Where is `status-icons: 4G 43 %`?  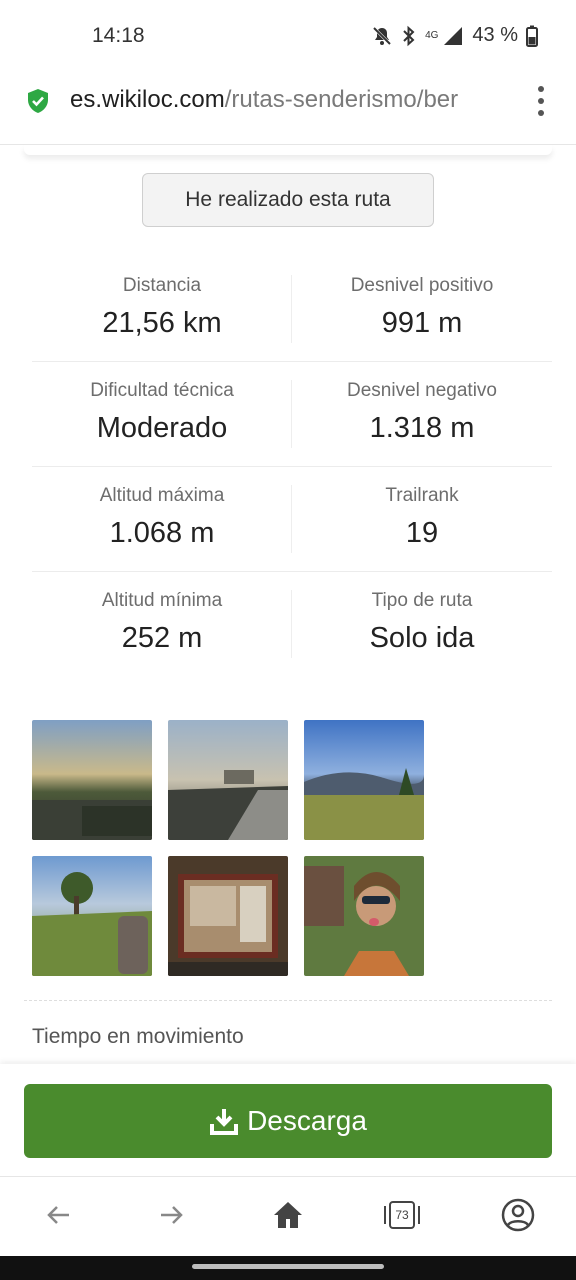 status-icons: 4G 43 % is located at coordinates (454, 35).